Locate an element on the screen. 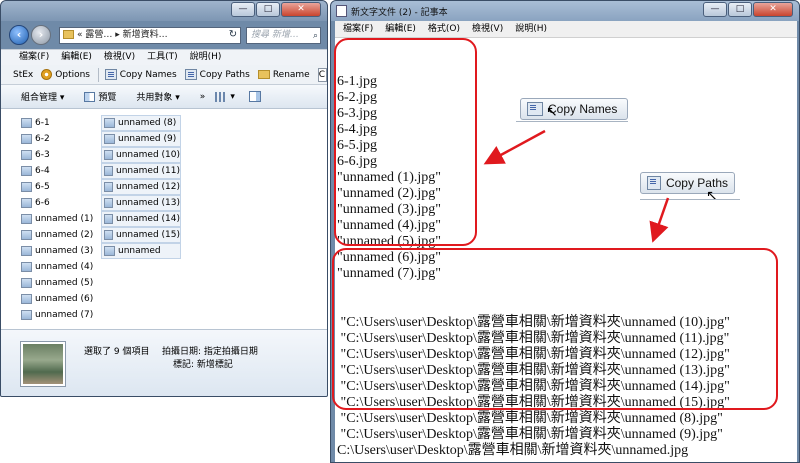 This screenshot has width=800, height=463. selection-thumbnail is located at coordinates (43, 364).